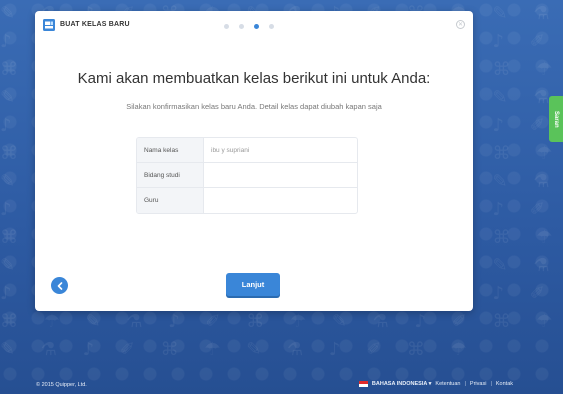 Image resolution: width=563 pixels, height=394 pixels. I want to click on feedback-tab: Saran, so click(556, 119).